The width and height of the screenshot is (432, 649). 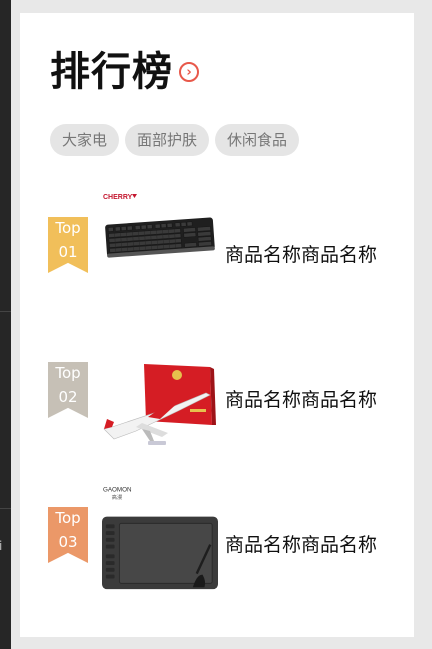 What do you see at coordinates (117, 490) in the screenshot?
I see `brand-logo: GAOMON` at bounding box center [117, 490].